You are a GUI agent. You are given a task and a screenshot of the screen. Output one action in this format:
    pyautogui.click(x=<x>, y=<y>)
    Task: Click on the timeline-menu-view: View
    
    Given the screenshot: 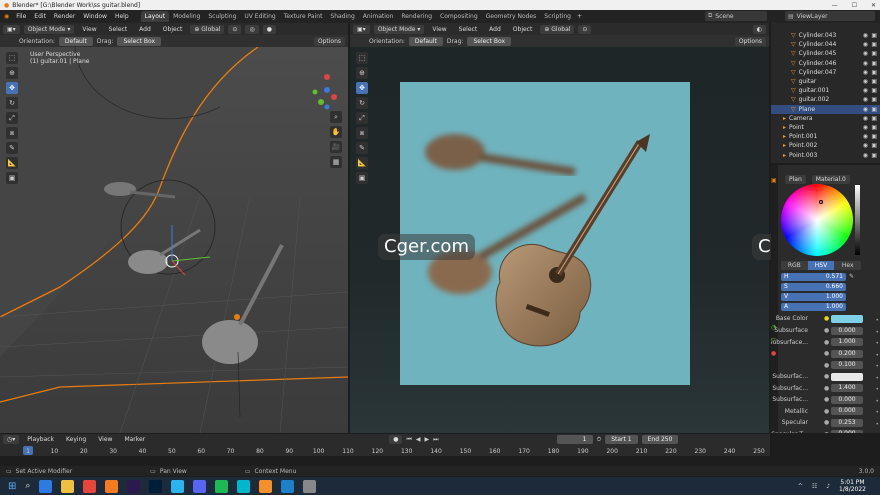 What is the action you would take?
    pyautogui.click(x=105, y=439)
    